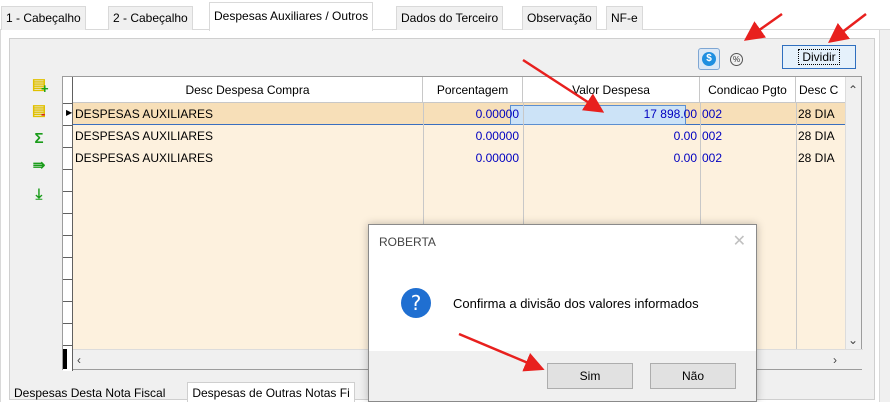  Describe the element at coordinates (39, 195) in the screenshot. I see `download-icon: ⤓` at that location.